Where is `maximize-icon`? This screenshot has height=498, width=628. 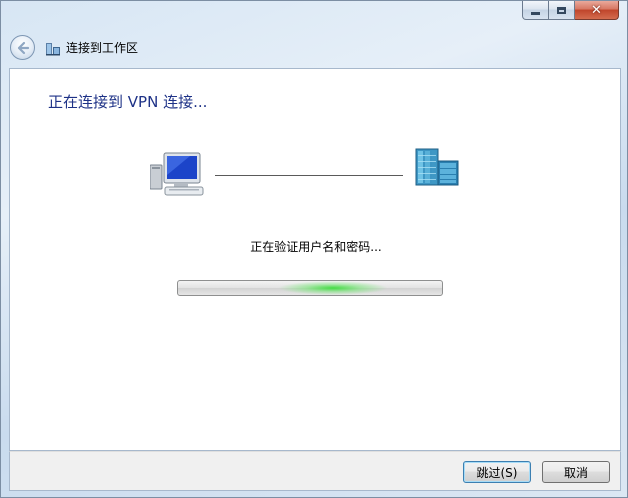
maximize-icon is located at coordinates (561, 10).